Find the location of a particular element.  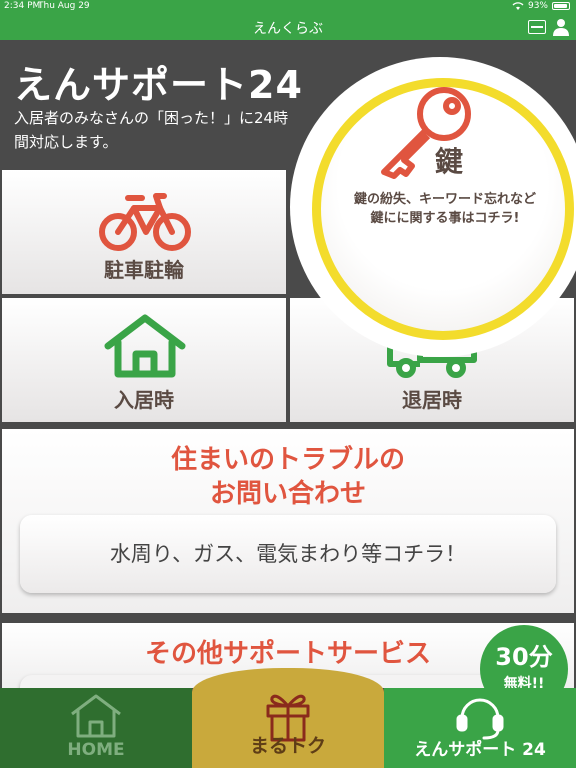

house-outline-icon is located at coordinates (96, 716).